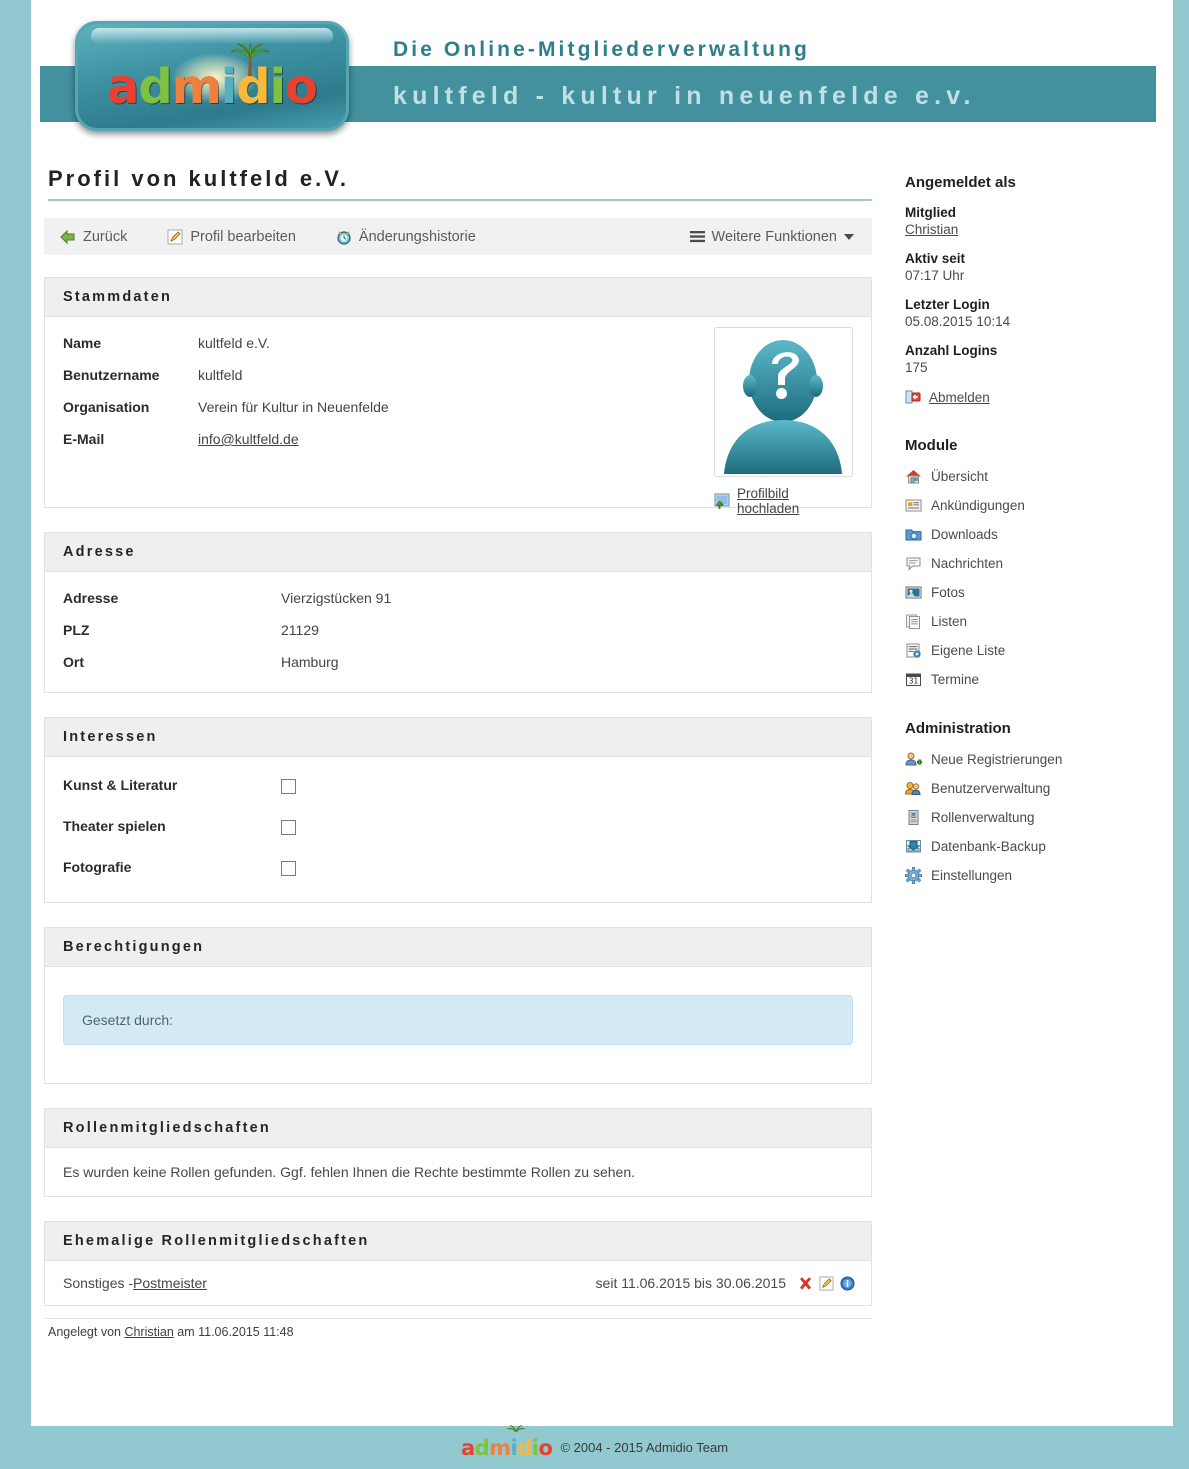 Image resolution: width=1189 pixels, height=1469 pixels. Describe the element at coordinates (913, 534) in the screenshot. I see `download-folder-icon` at that location.